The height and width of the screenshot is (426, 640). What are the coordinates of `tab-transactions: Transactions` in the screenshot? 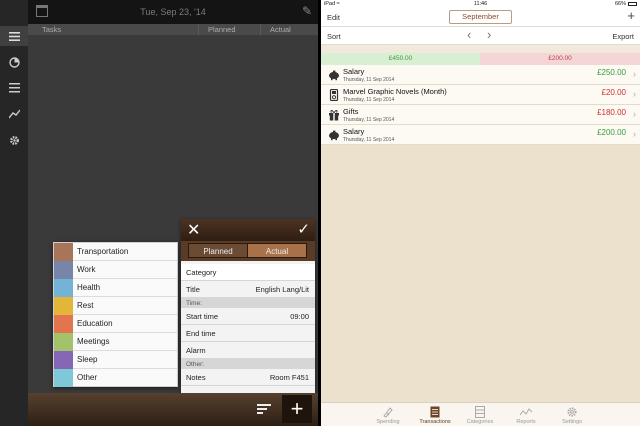 It's located at (435, 414).